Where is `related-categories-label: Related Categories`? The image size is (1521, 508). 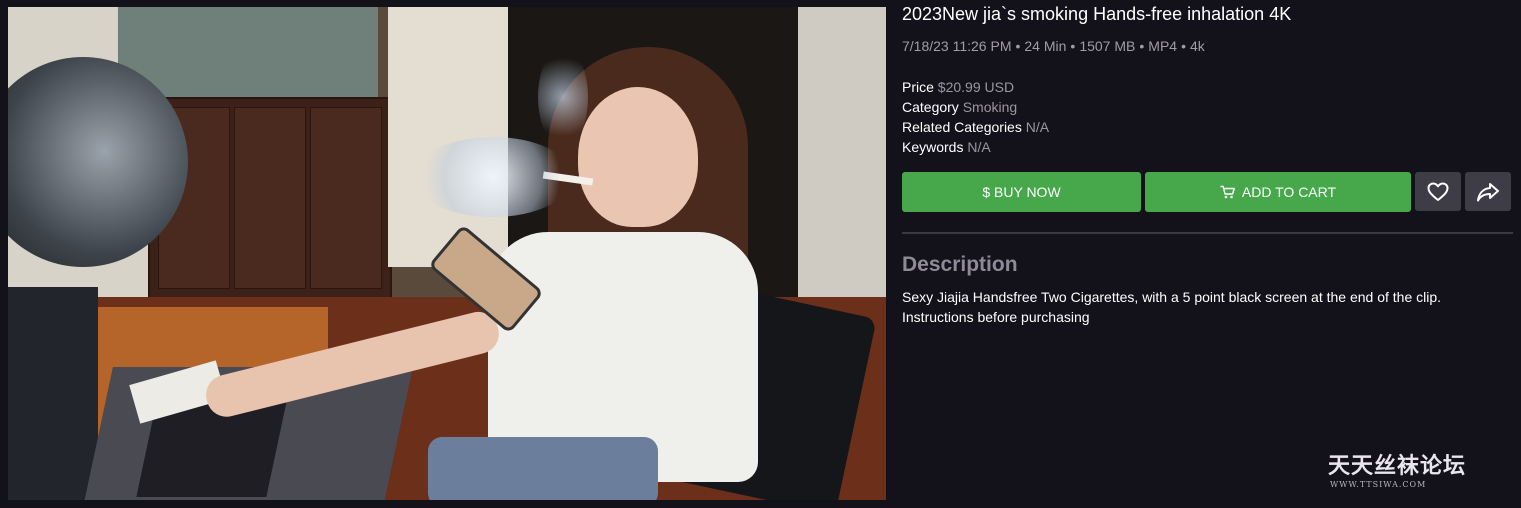 related-categories-label: Related Categories is located at coordinates (962, 127).